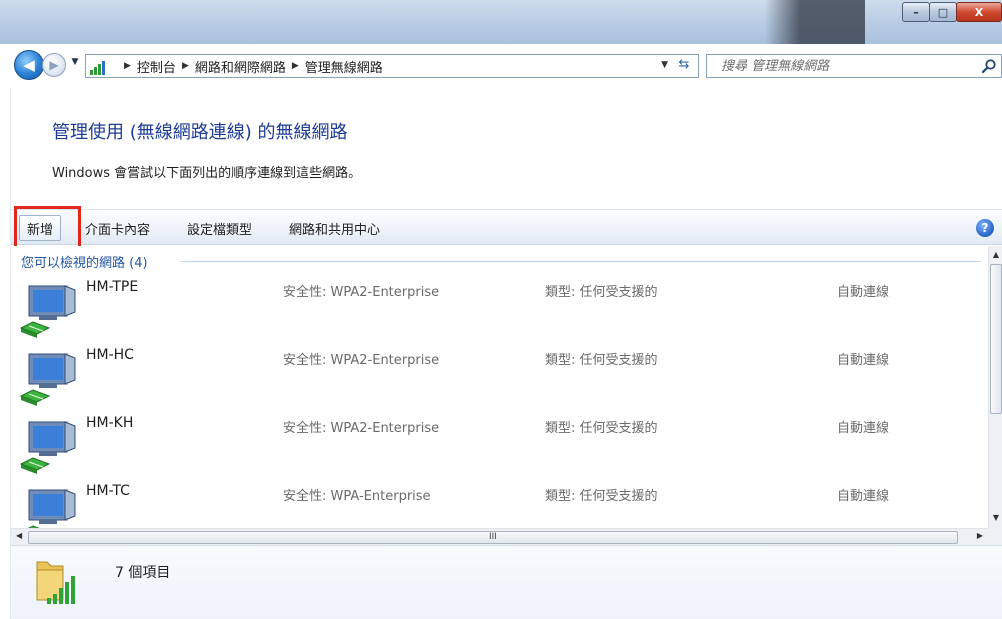 This screenshot has width=1002, height=619. Describe the element at coordinates (112, 287) in the screenshot. I see `network-name: HM-TPE` at that location.